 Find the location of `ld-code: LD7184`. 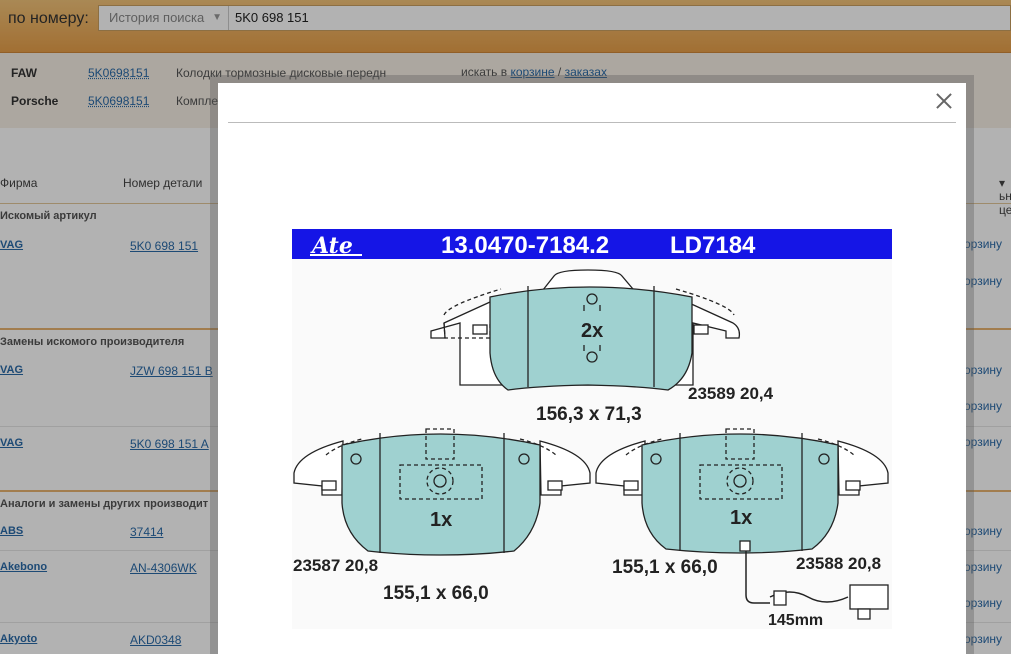

ld-code: LD7184 is located at coordinates (713, 245).